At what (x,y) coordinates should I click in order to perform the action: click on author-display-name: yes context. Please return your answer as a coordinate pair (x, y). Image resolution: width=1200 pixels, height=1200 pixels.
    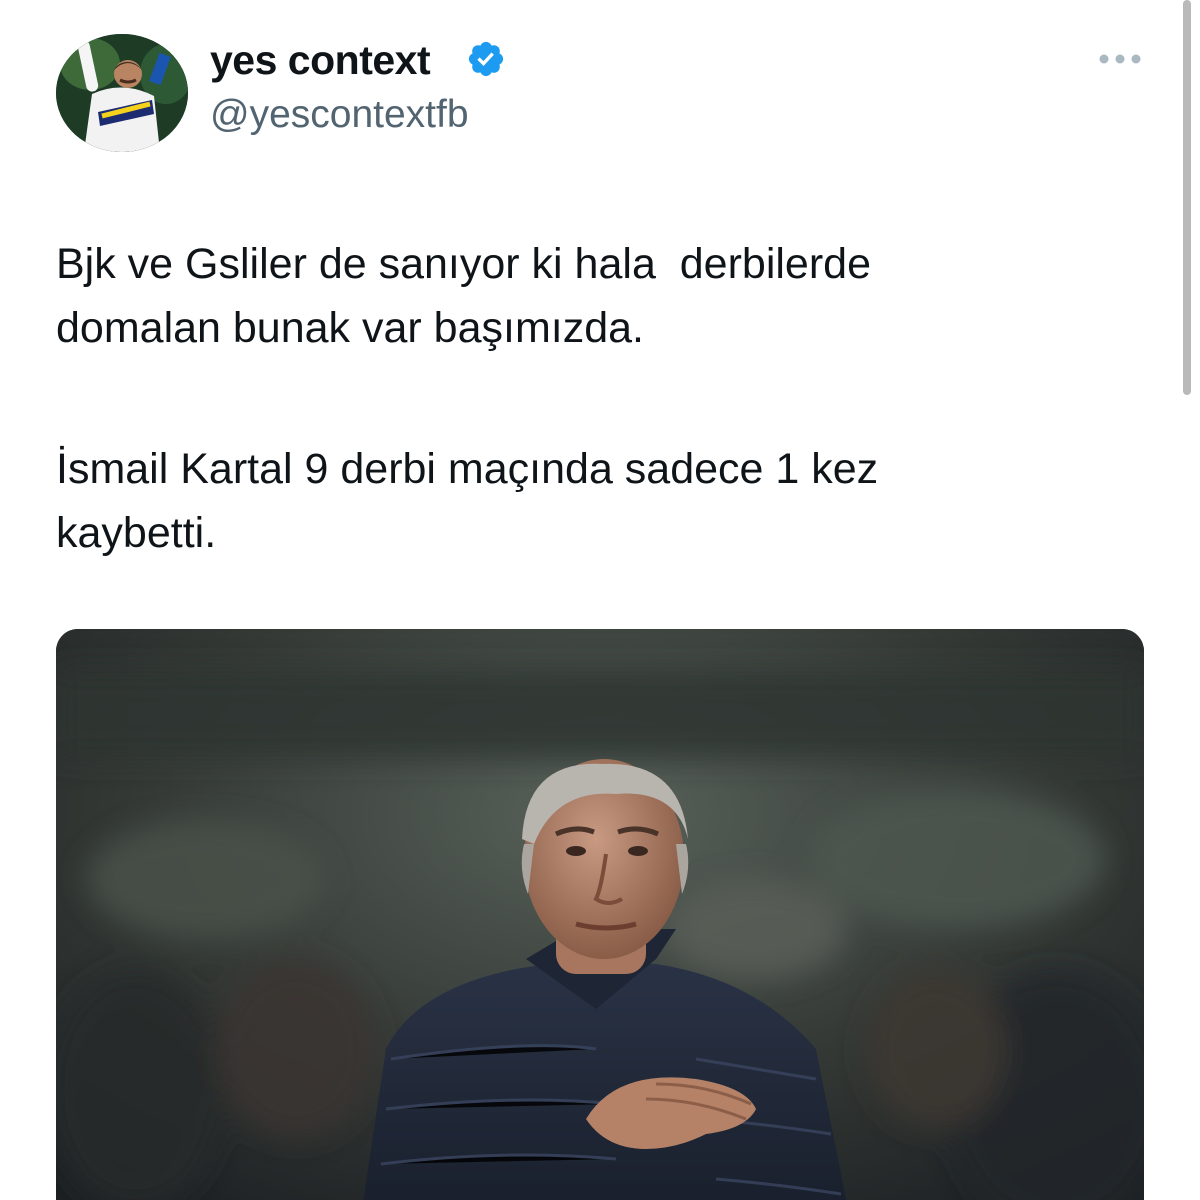
    Looking at the image, I should click on (320, 60).